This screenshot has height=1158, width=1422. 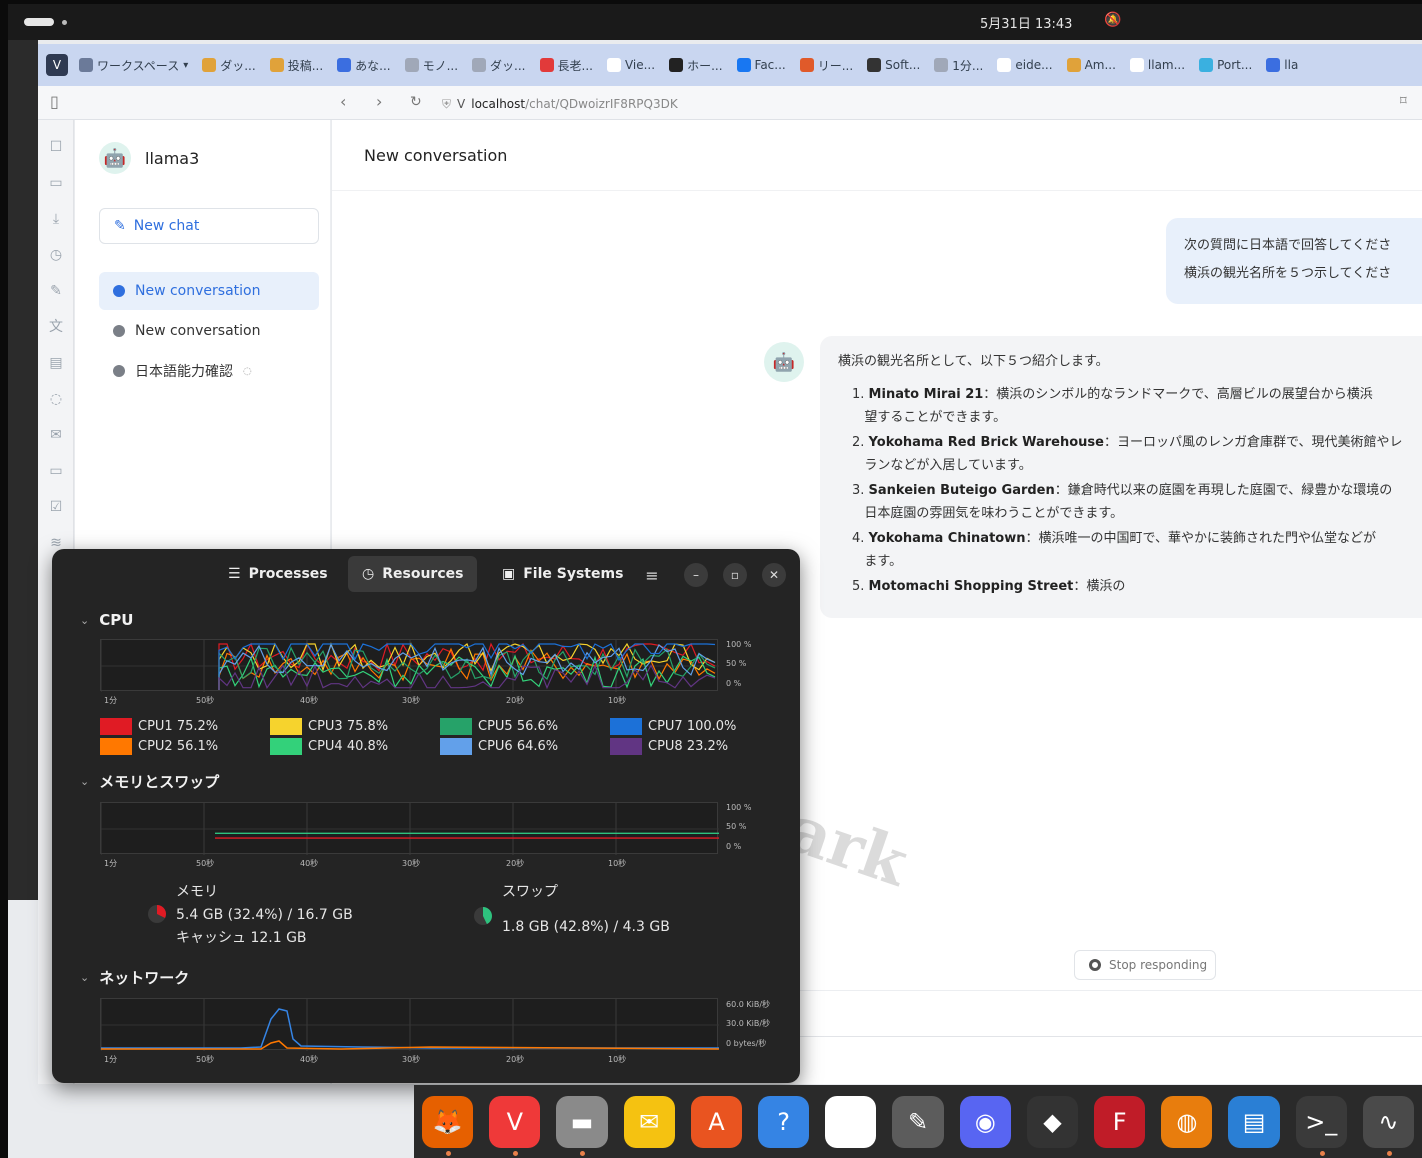 I want to click on cpu-legend-item: CPU1 75.2%, so click(x=159, y=726).